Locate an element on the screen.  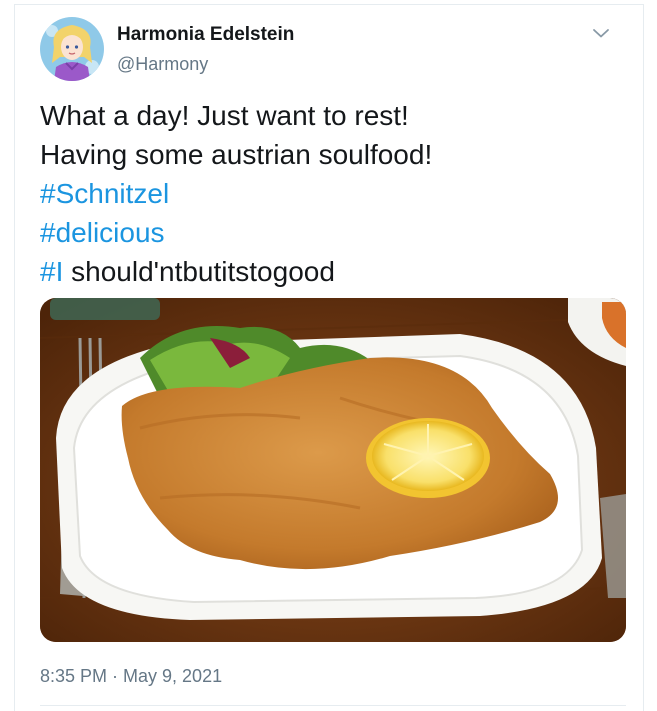
tweet-line: Having some austrian soulfood! is located at coordinates (236, 154).